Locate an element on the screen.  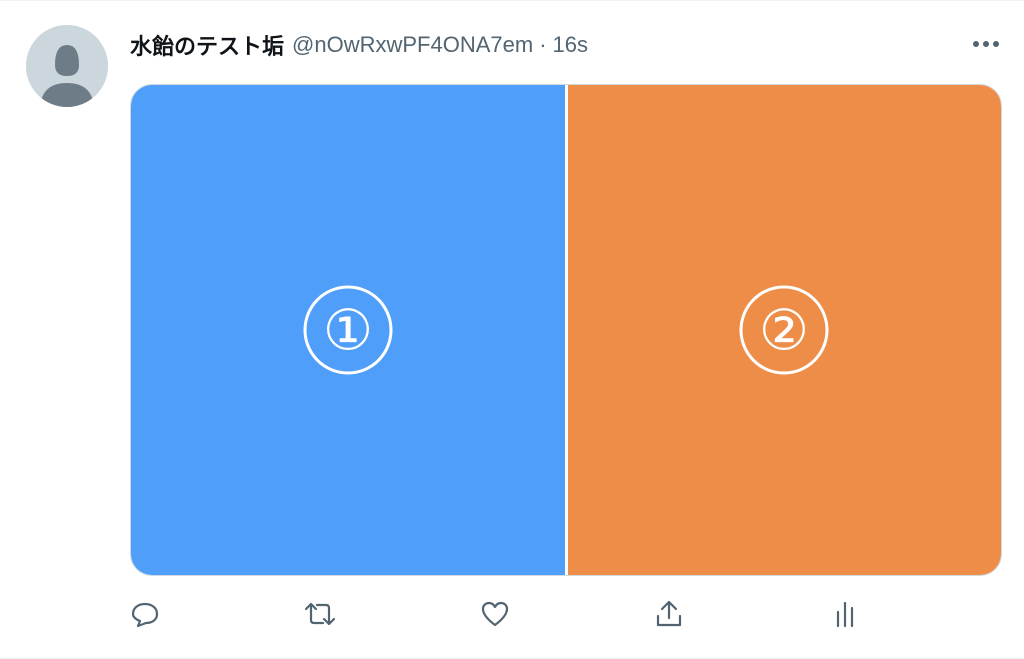
media-label-1: ① is located at coordinates (348, 330).